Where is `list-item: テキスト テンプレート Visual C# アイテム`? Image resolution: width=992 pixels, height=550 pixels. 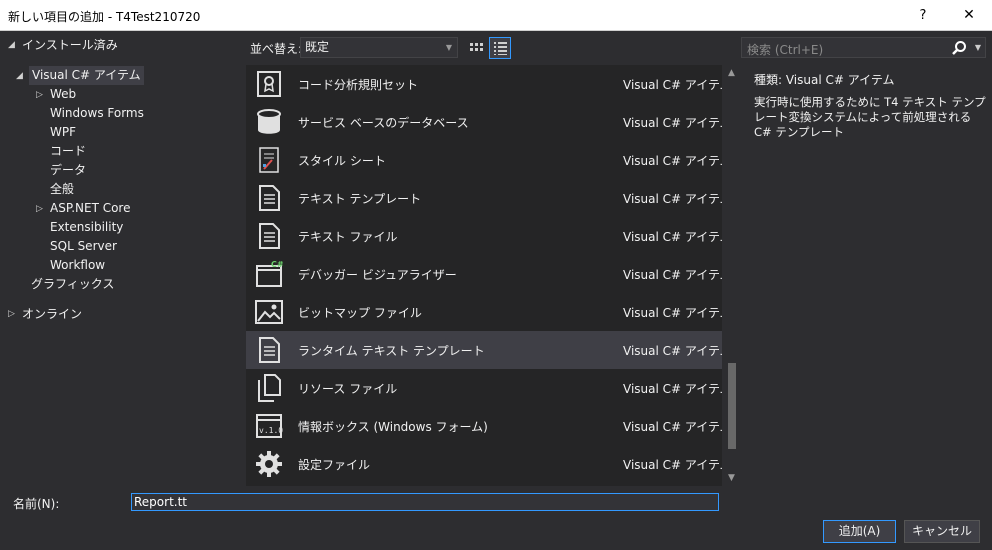
list-item: テキスト テンプレート Visual C# アイテム is located at coordinates (484, 198).